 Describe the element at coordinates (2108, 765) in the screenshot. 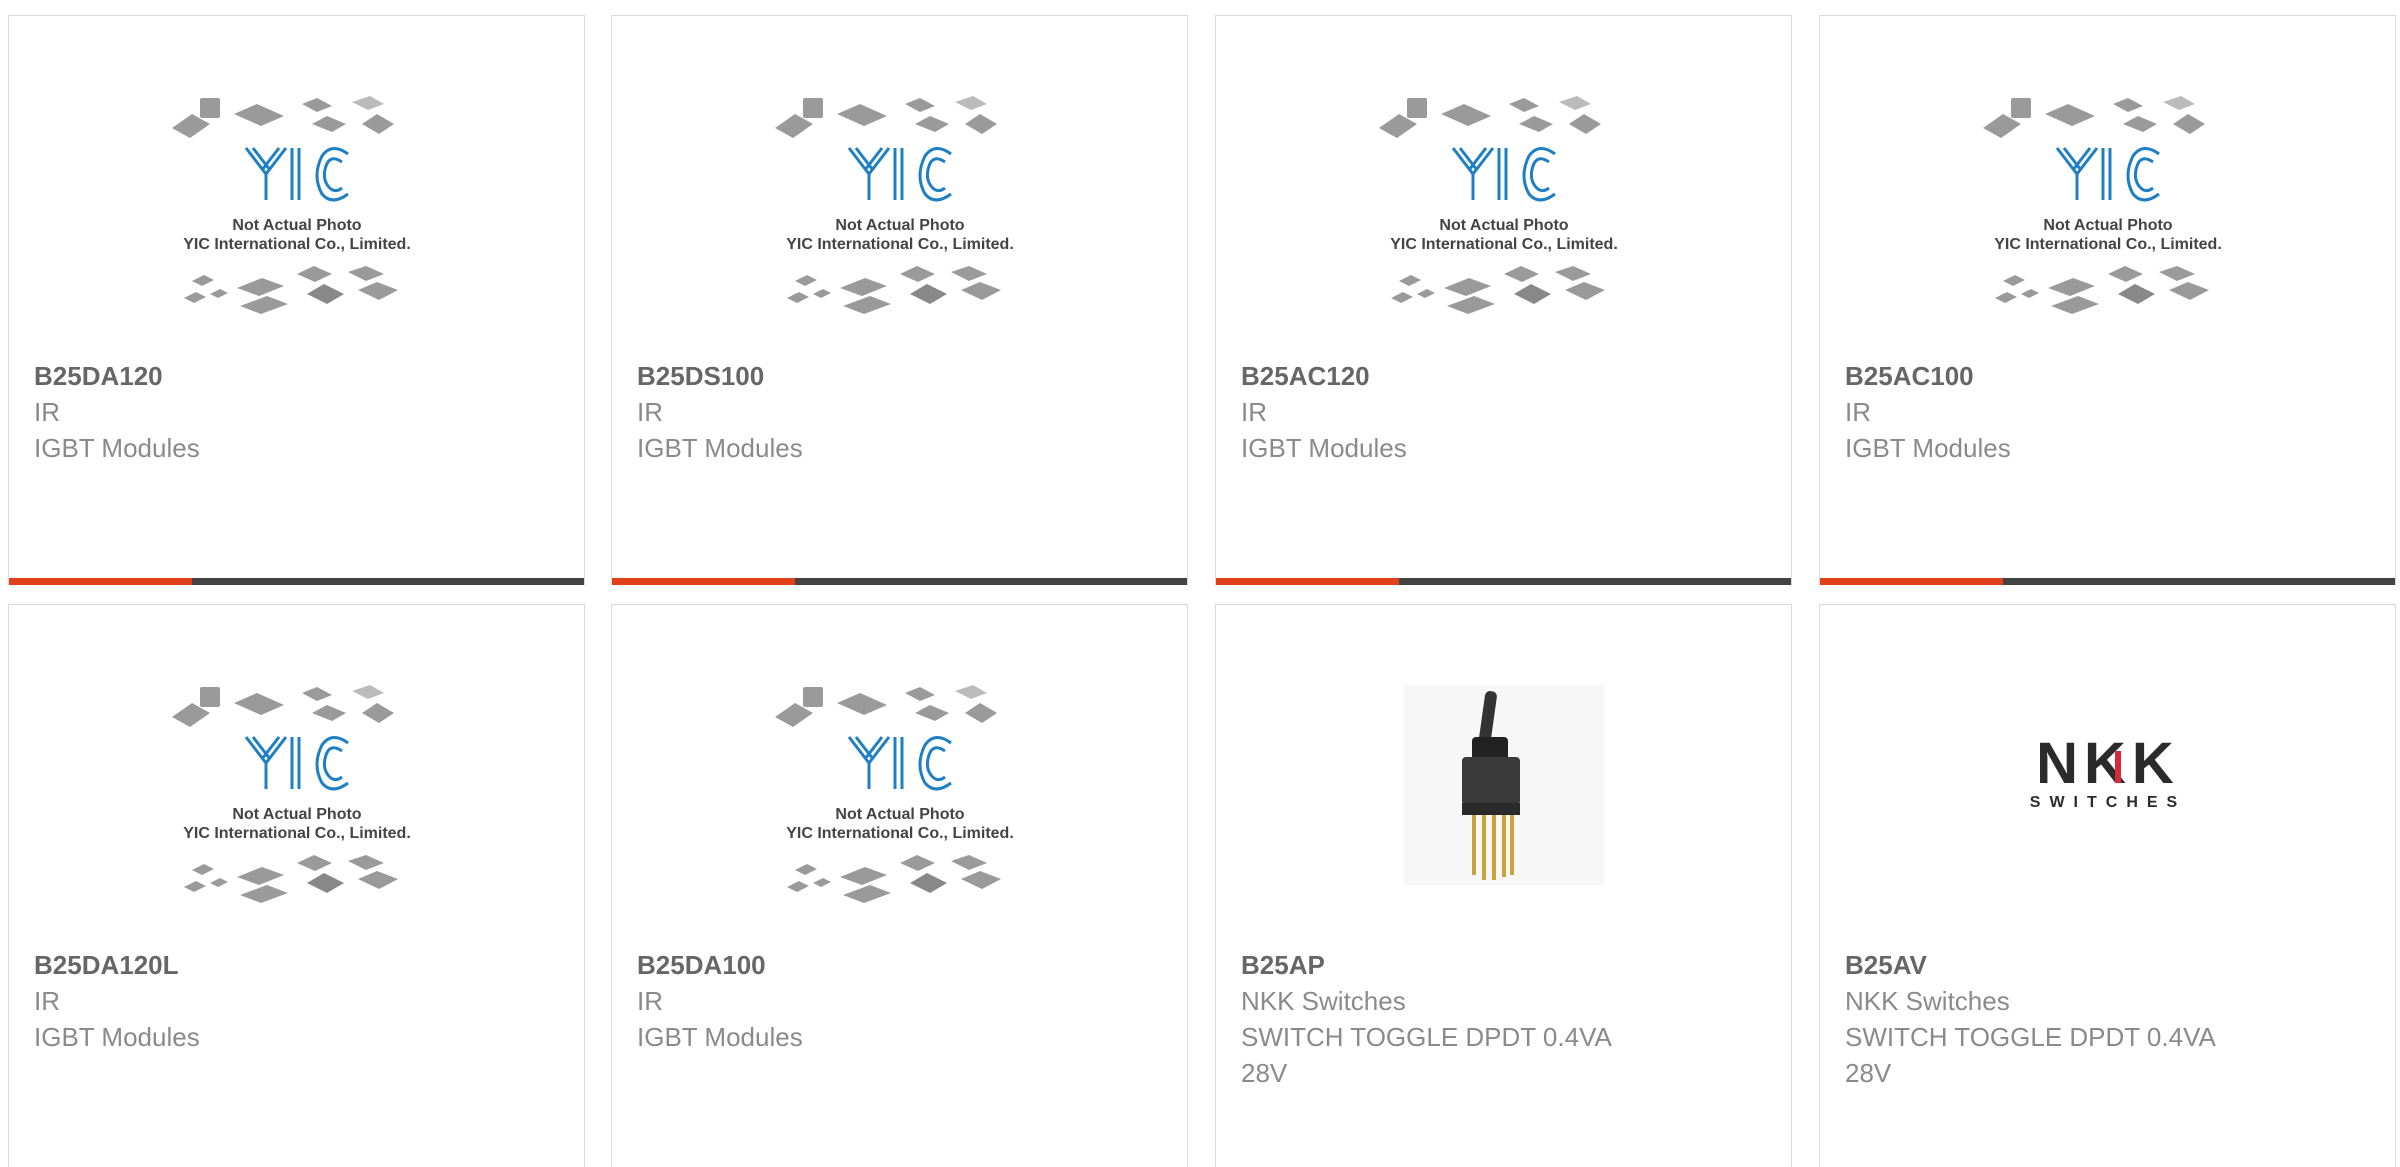

I see `svg-text: NKK` at that location.